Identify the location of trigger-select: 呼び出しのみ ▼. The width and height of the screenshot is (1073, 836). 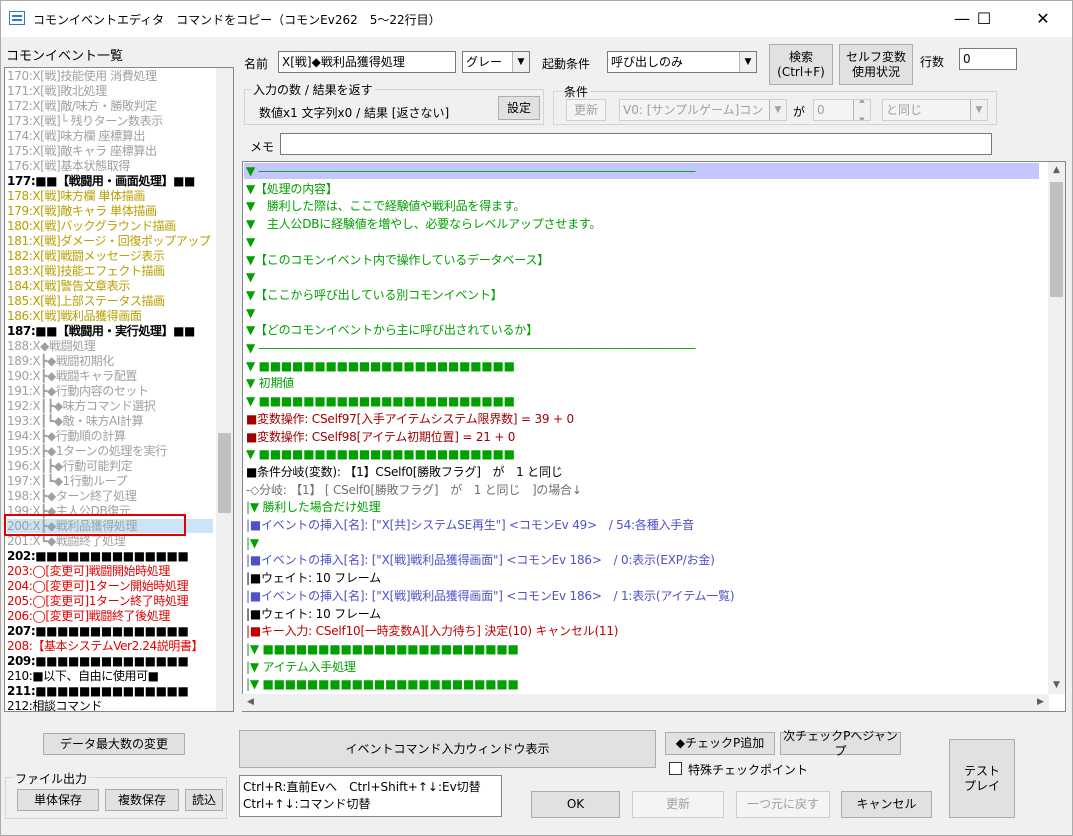
(682, 62).